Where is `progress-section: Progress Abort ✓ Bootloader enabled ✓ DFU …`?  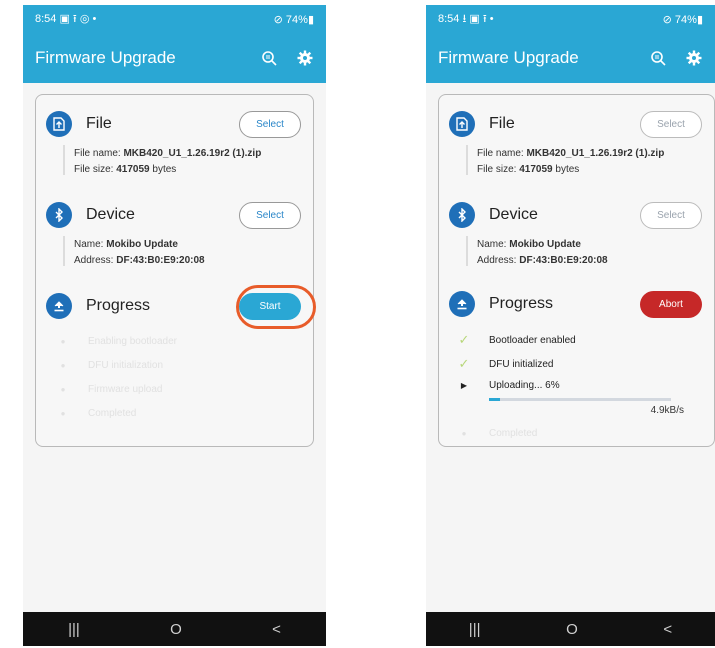
progress-section: Progress Abort ✓ Bootloader enabled ✓ DFU … is located at coordinates (576, 364).